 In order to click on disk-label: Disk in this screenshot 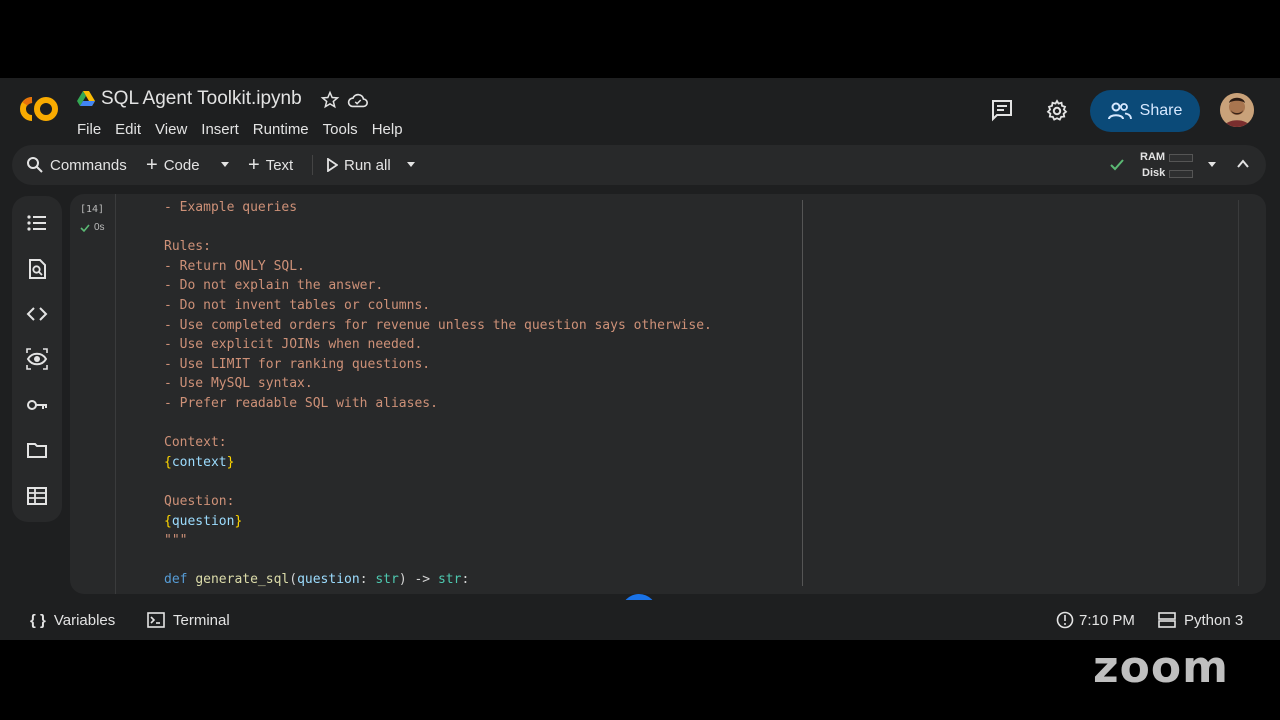, I will do `click(1154, 173)`.